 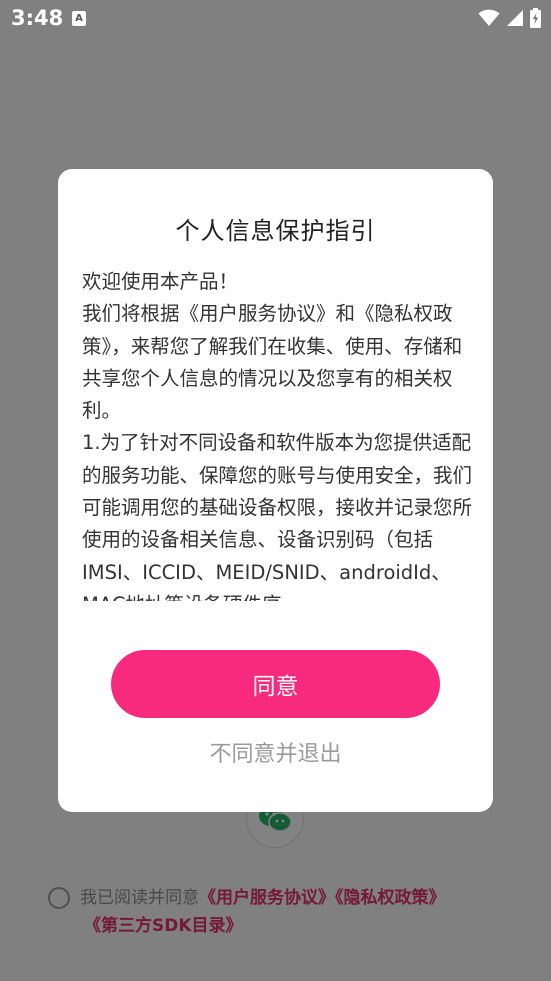 I want to click on battery-icon, so click(x=535, y=18).